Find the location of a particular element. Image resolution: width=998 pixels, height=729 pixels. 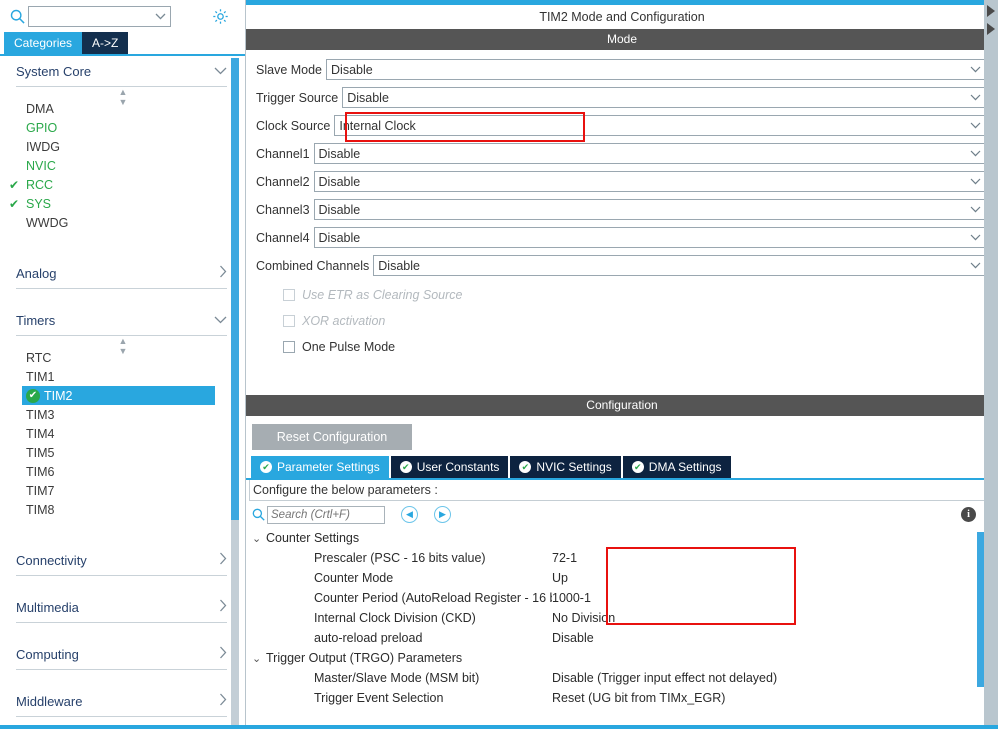

tab-user-constants: ✔ User Constants is located at coordinates (449, 467).